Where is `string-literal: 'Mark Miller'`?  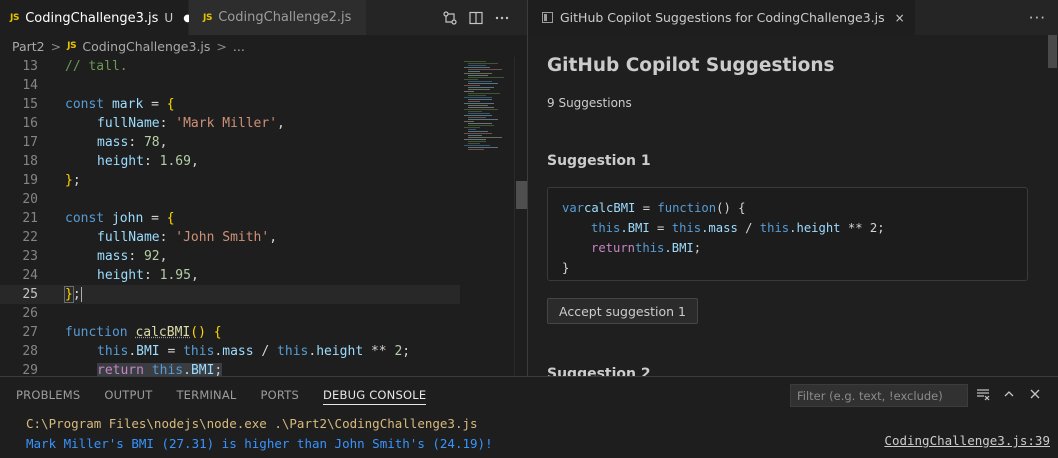
string-literal: 'Mark Miller' is located at coordinates (226, 123).